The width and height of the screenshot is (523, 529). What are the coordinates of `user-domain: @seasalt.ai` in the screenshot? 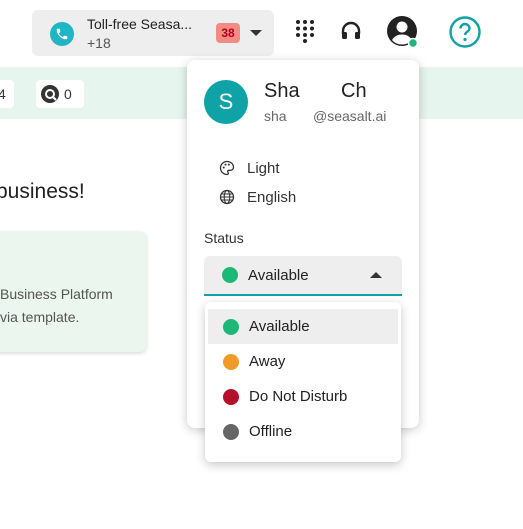 It's located at (350, 116).